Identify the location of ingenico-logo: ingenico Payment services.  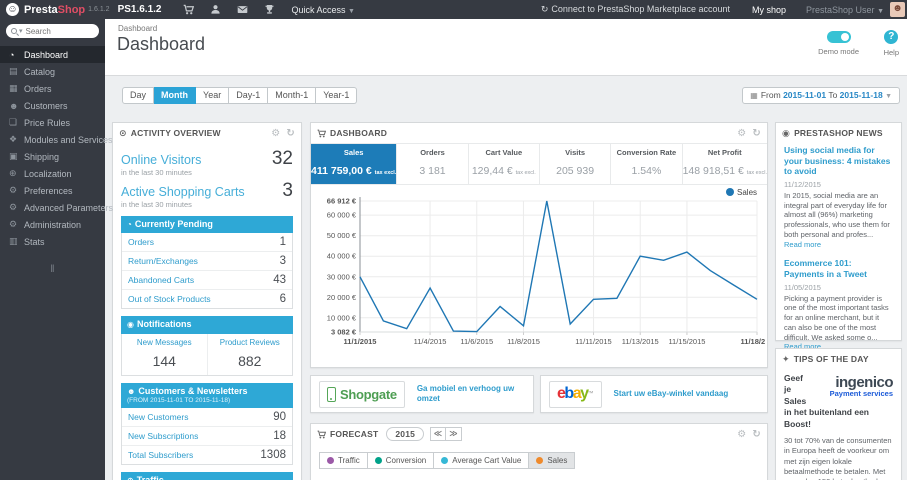
(854, 386).